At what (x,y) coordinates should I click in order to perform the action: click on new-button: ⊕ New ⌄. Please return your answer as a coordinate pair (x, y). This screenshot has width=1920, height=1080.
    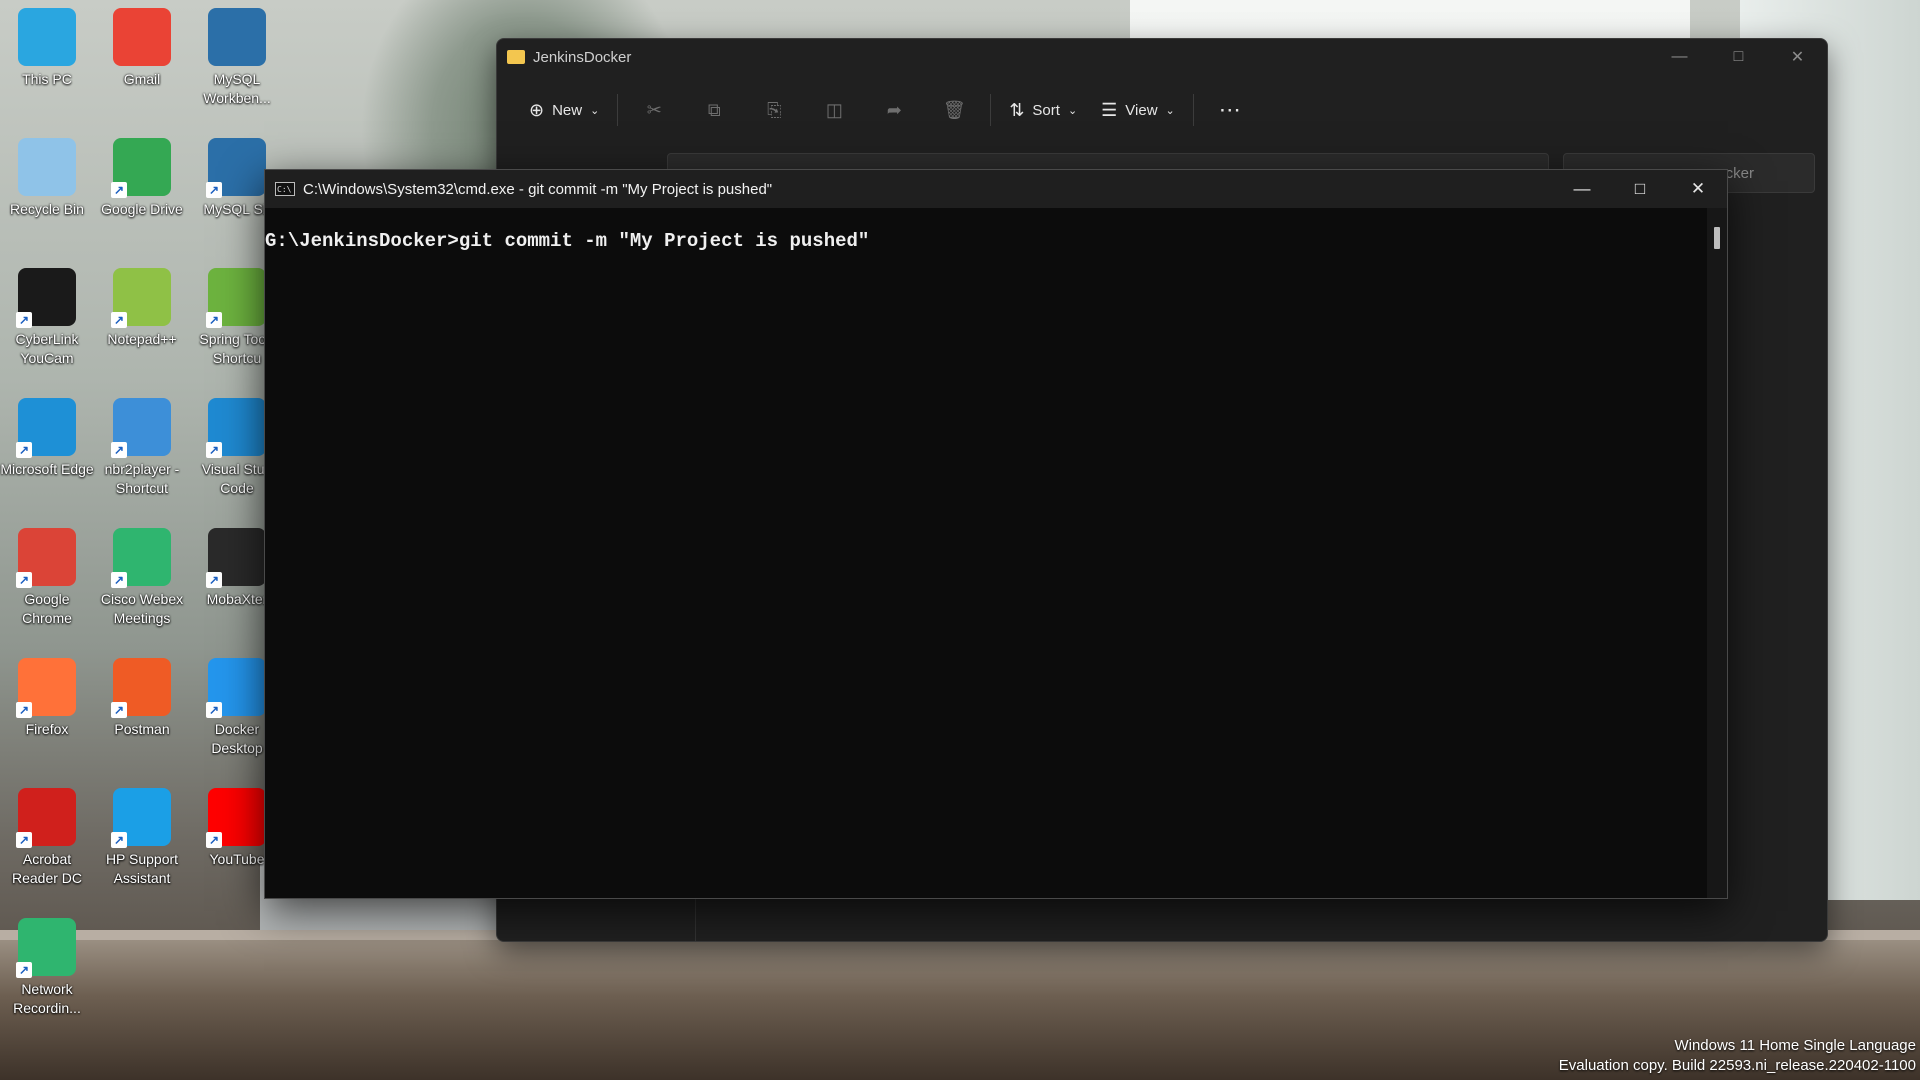
    Looking at the image, I should click on (564, 110).